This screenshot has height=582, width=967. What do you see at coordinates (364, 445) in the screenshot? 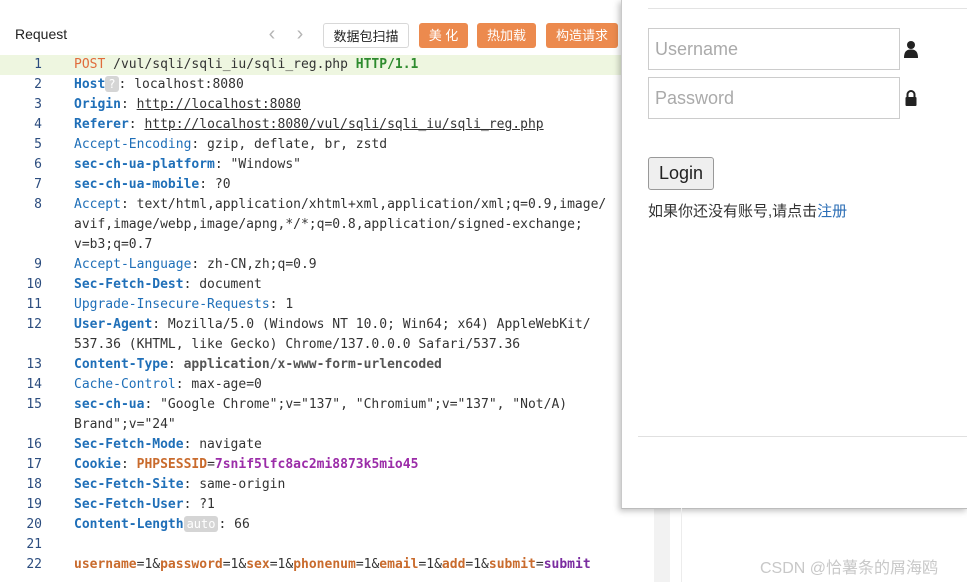
I see `line-text: Sec-Fetch-Mode: navigate` at bounding box center [364, 445].